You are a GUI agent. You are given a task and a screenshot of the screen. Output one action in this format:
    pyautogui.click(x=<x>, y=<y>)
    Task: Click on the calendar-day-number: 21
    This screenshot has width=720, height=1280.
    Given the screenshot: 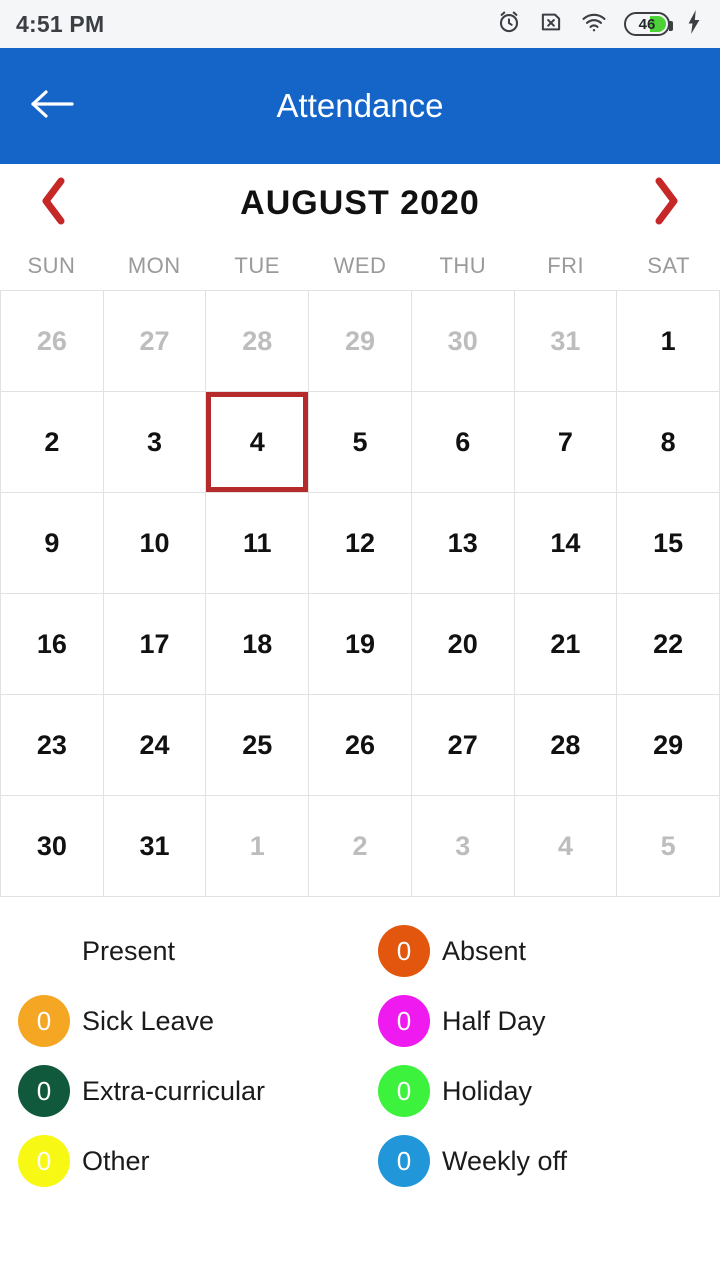 What is the action you would take?
    pyautogui.click(x=565, y=643)
    